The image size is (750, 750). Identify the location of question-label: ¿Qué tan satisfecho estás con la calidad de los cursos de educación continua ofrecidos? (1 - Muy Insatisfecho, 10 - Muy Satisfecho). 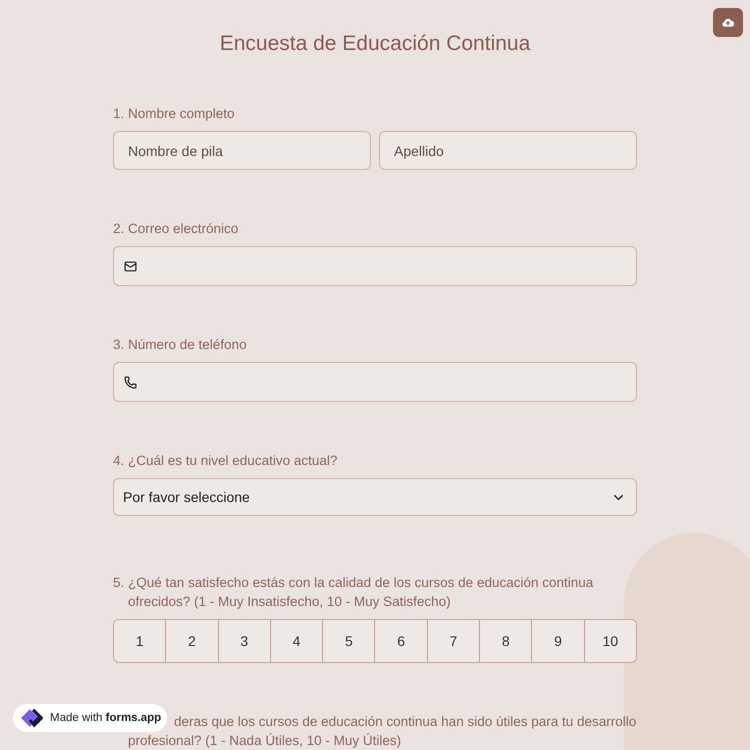
(361, 592).